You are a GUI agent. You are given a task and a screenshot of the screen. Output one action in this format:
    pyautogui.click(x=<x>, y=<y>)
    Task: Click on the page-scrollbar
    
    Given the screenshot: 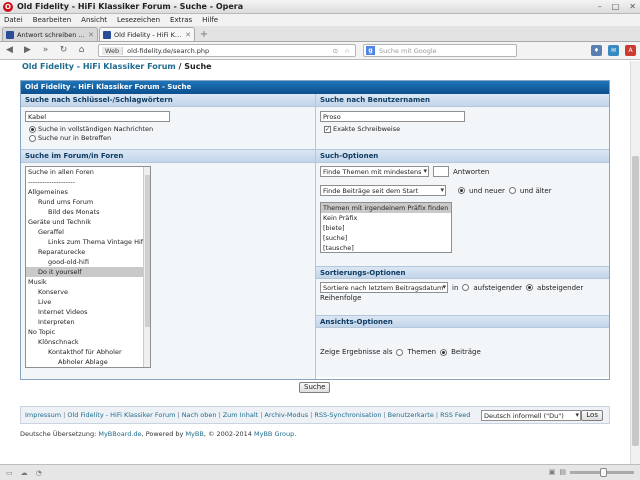 What is the action you would take?
    pyautogui.click(x=635, y=262)
    